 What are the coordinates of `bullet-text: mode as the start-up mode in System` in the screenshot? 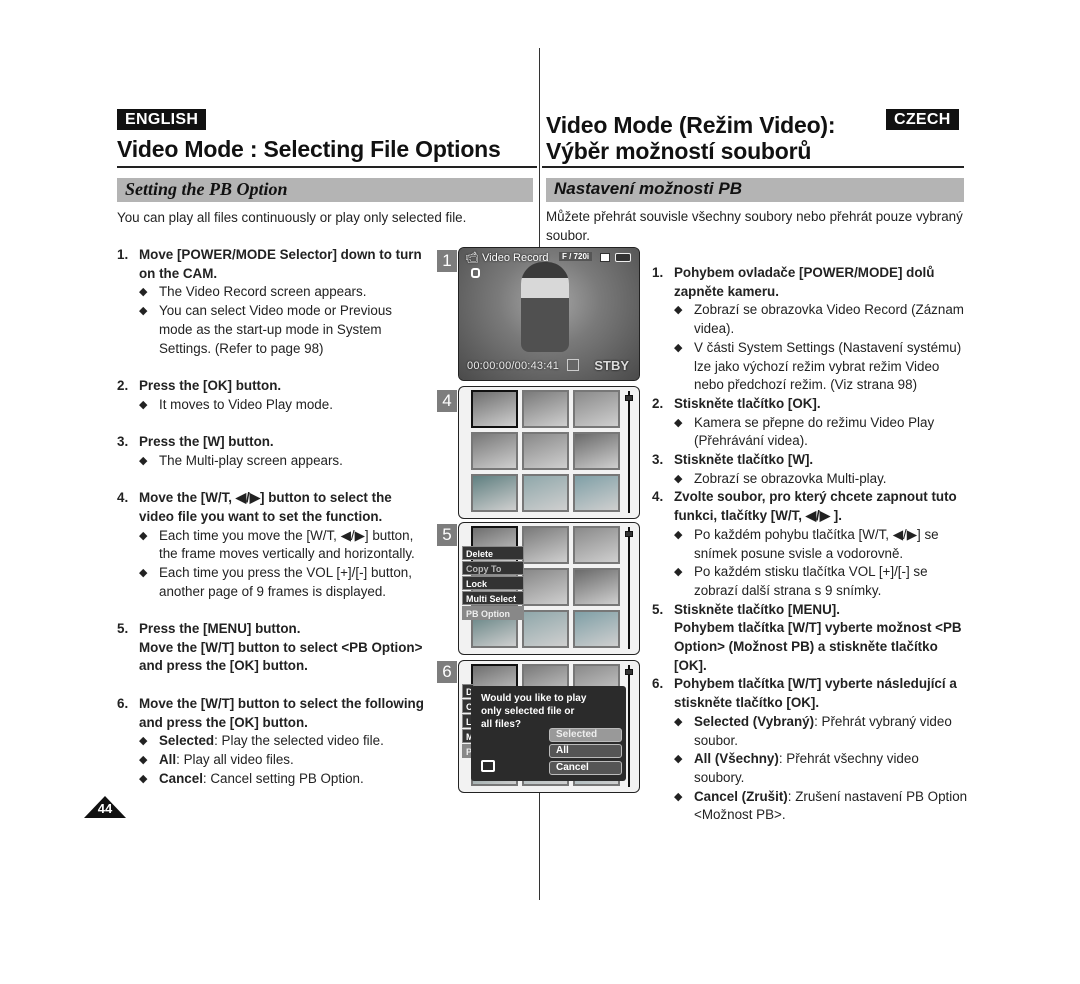 It's located at (270, 329).